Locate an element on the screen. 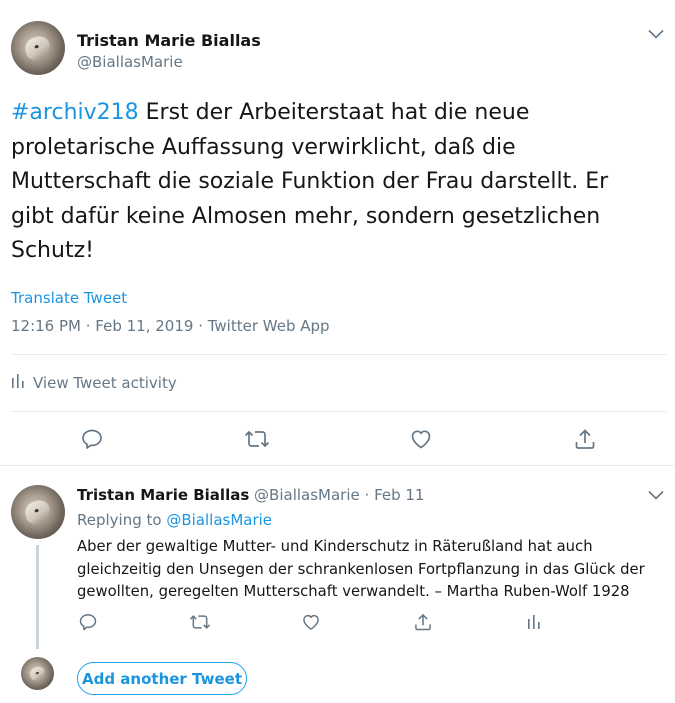 This screenshot has width=675, height=703. view-tweet-activity-label: View Tweet activity is located at coordinates (105, 383).